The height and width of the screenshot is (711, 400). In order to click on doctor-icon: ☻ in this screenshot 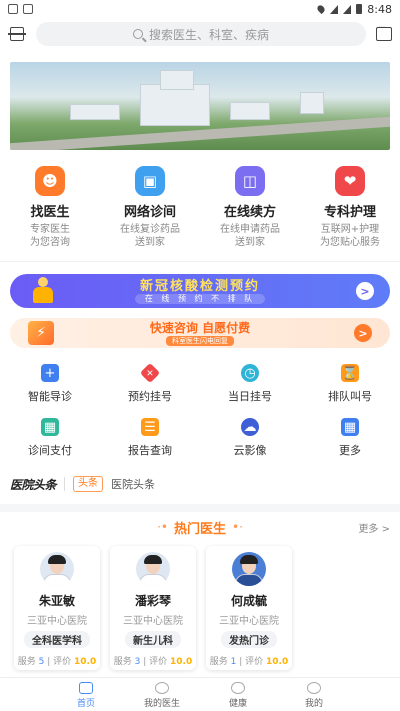, I will do `click(50, 181)`.